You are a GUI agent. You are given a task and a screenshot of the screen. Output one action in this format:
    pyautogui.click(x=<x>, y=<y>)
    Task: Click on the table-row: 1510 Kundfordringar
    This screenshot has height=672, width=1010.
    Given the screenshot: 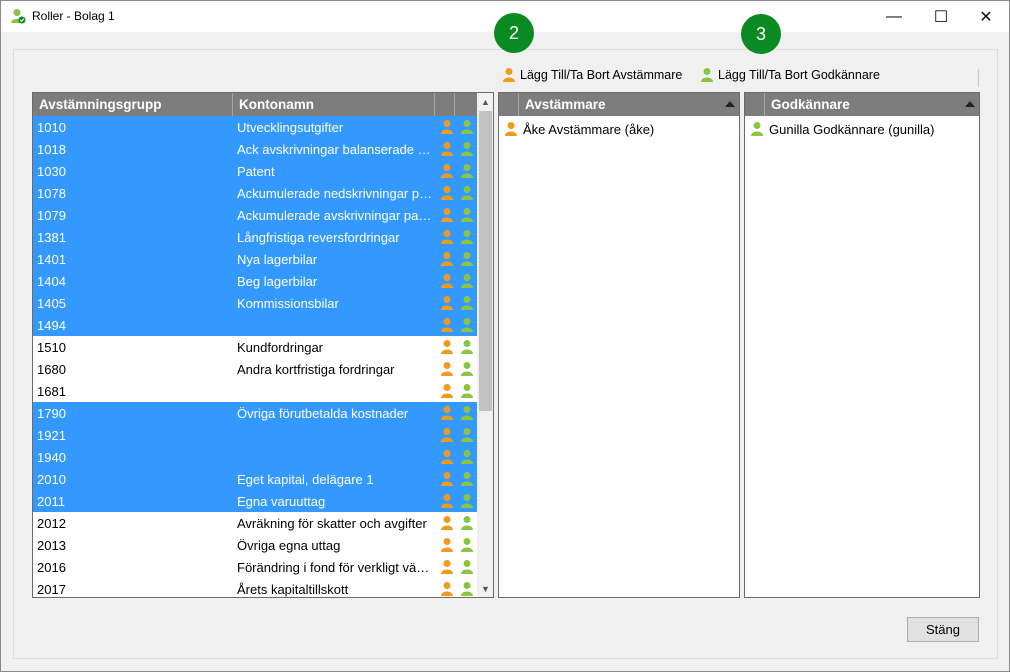 What is the action you would take?
    pyautogui.click(x=255, y=347)
    